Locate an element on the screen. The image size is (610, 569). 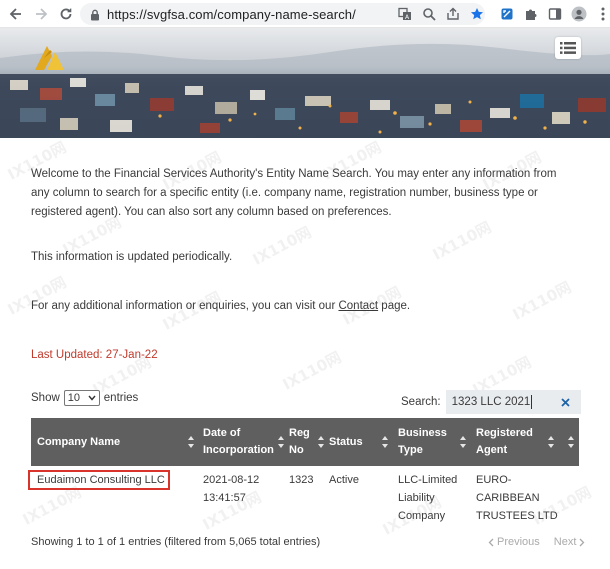
chevron-down-icon is located at coordinates (92, 398).